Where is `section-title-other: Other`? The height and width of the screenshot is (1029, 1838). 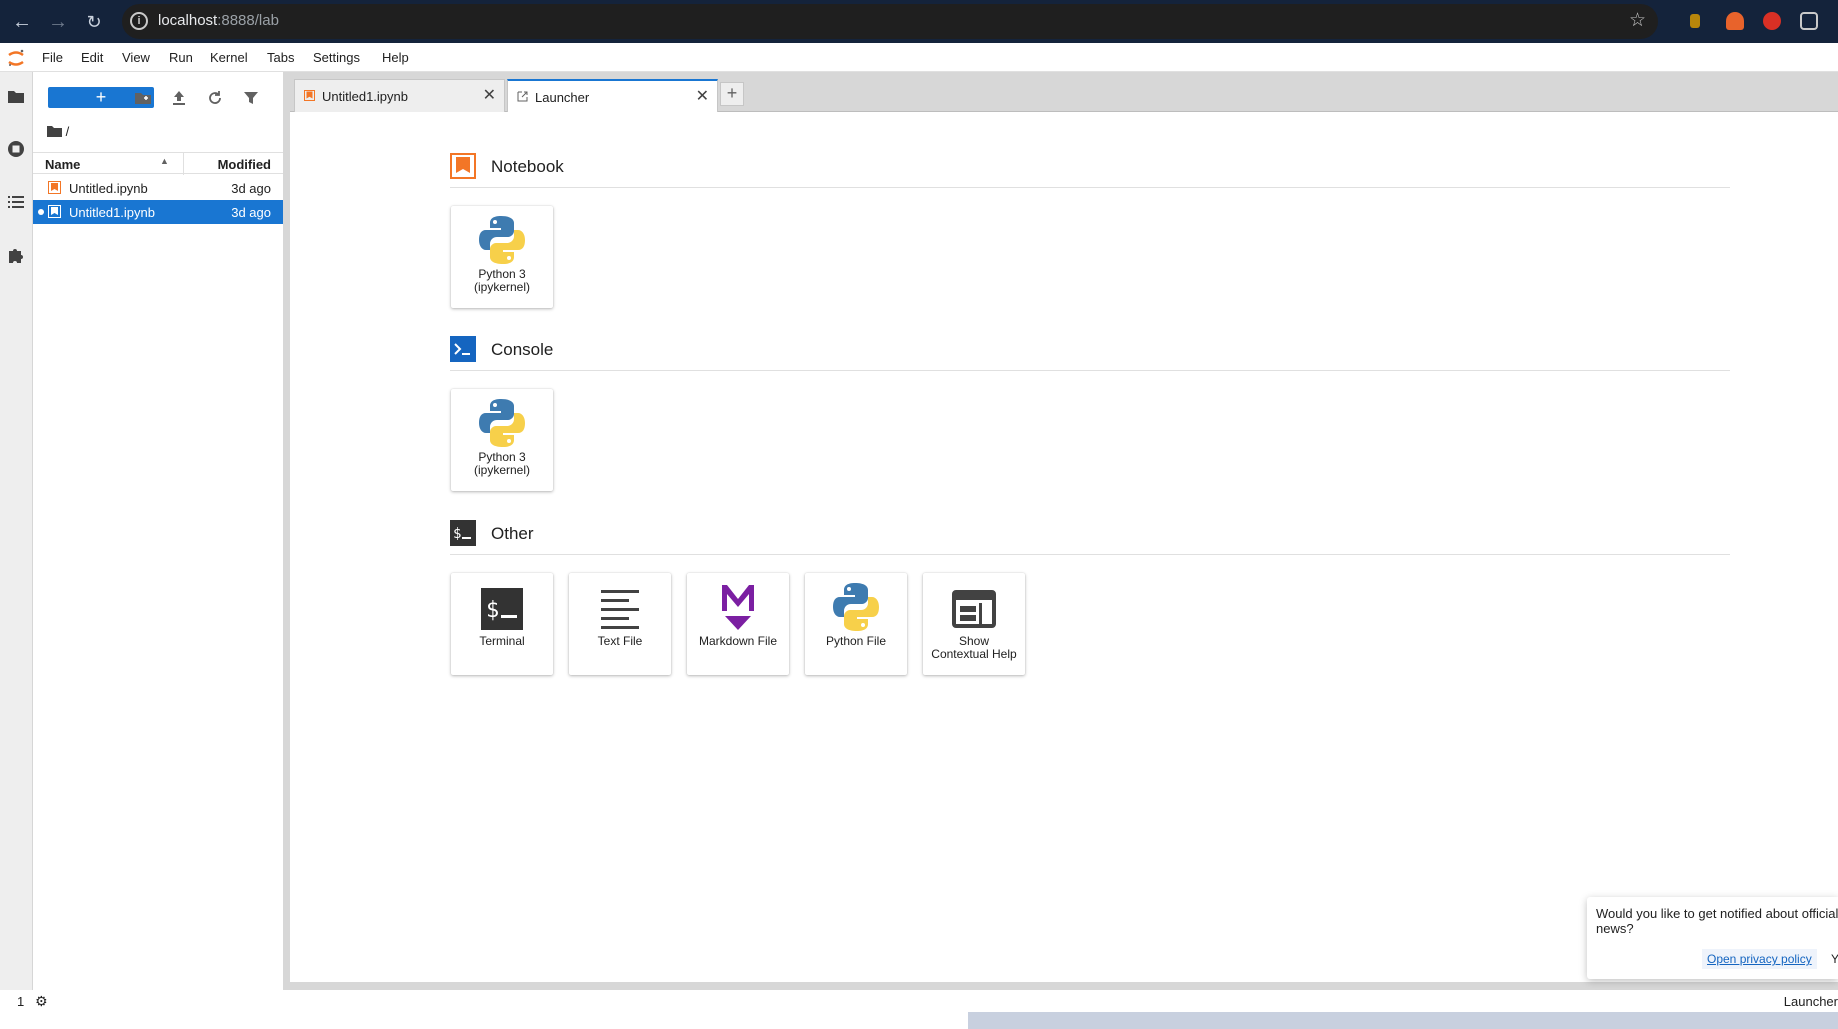 section-title-other: Other is located at coordinates (512, 533).